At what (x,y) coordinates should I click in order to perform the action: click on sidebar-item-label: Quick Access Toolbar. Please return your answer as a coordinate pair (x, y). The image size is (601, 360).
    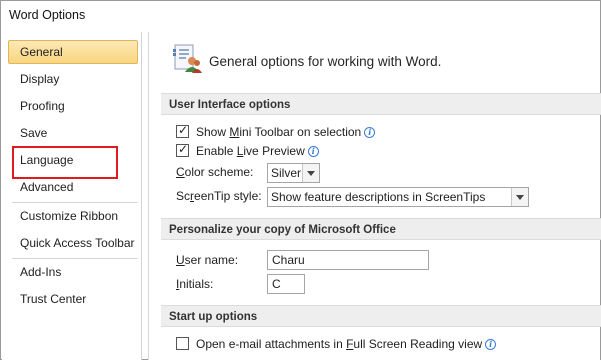
    Looking at the image, I should click on (77, 243).